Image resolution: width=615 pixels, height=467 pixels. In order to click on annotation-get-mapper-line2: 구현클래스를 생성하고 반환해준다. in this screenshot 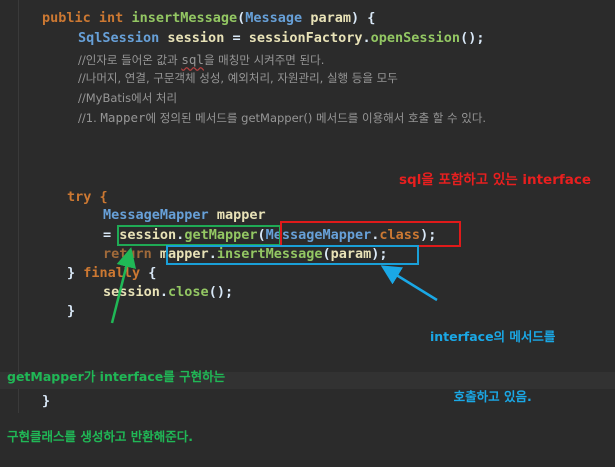, I will do `click(100, 436)`.